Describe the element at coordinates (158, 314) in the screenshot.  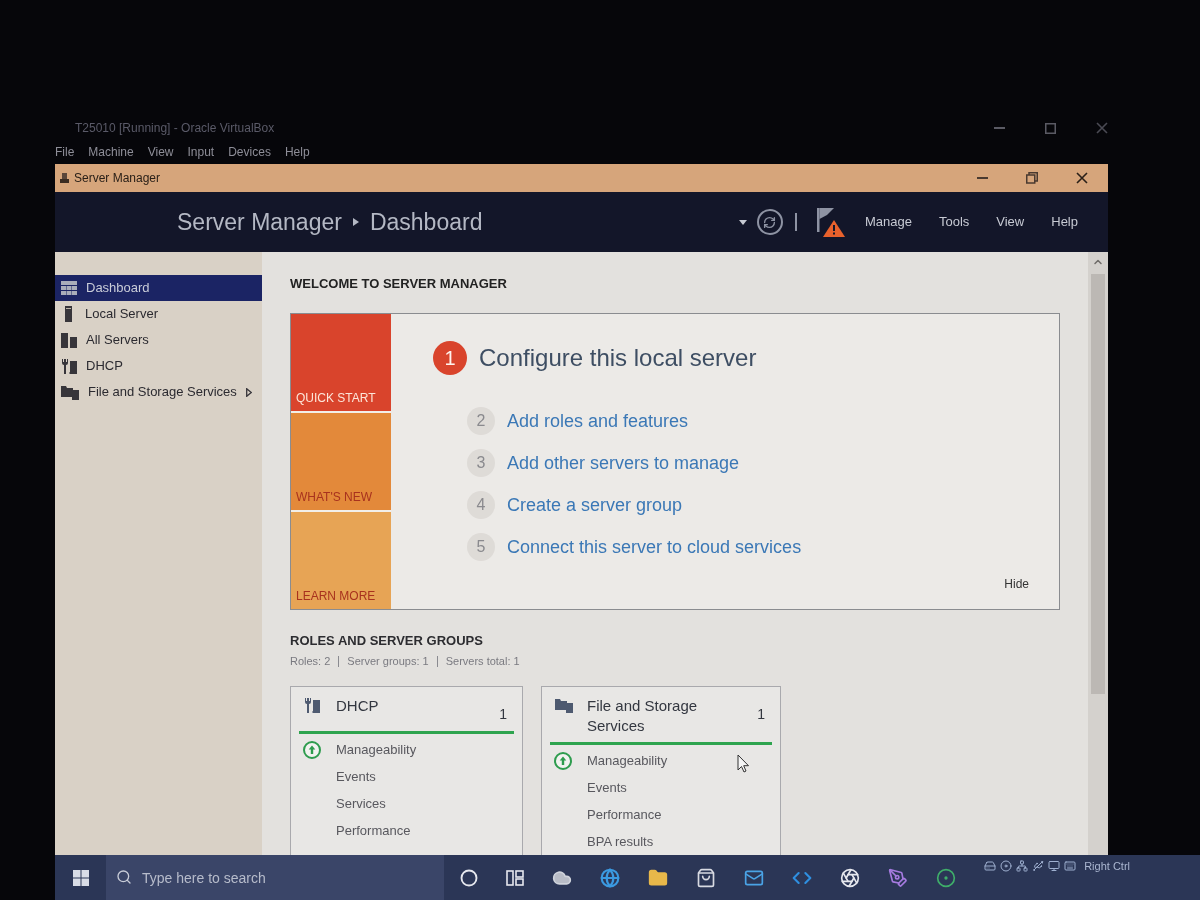
I see `sidebar-item: Local Server` at that location.